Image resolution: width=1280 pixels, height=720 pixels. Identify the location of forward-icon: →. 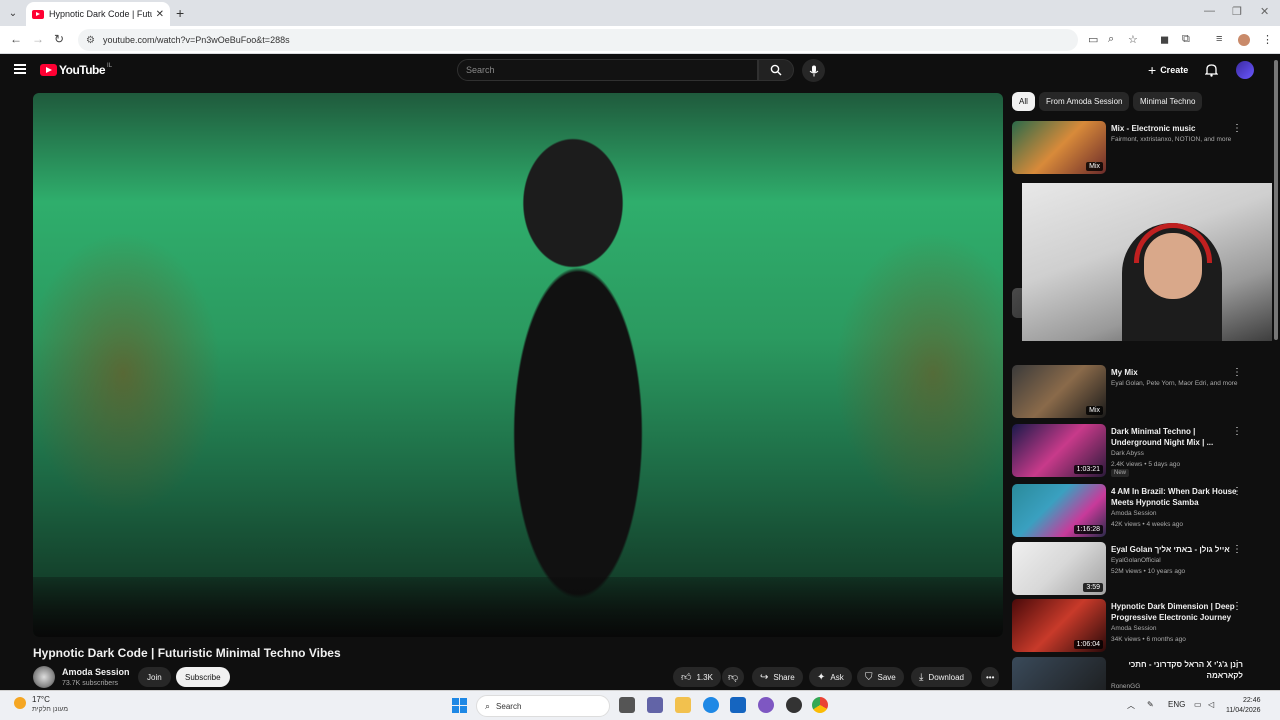
(38, 39).